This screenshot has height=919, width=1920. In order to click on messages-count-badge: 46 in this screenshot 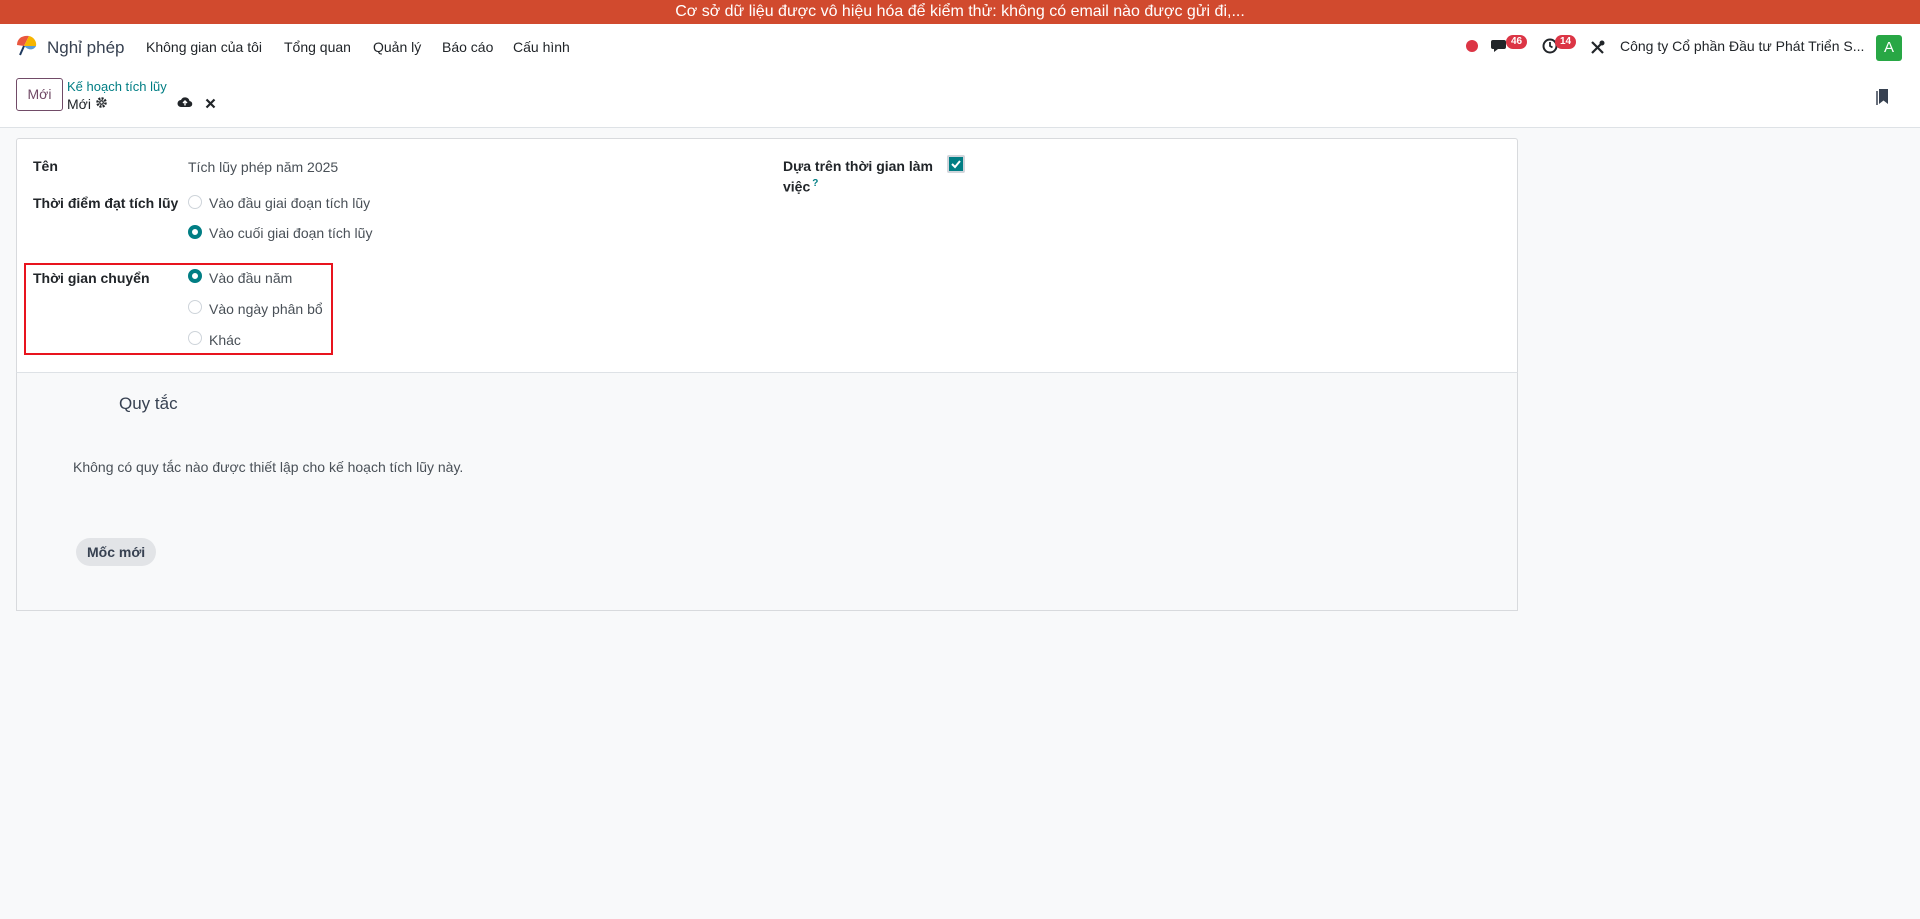, I will do `click(1517, 42)`.